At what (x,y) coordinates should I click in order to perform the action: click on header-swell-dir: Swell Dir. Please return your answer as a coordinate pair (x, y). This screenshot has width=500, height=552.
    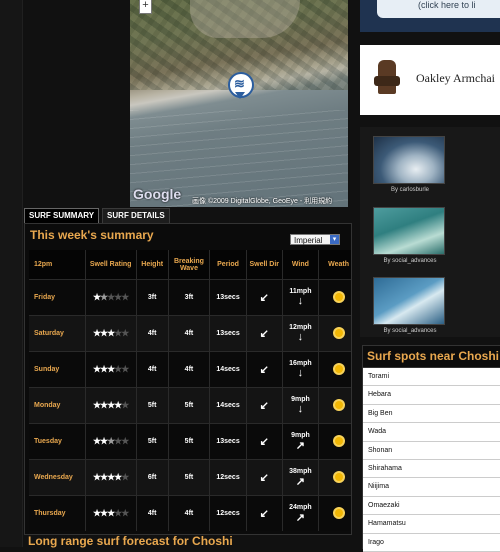
    Looking at the image, I should click on (264, 265).